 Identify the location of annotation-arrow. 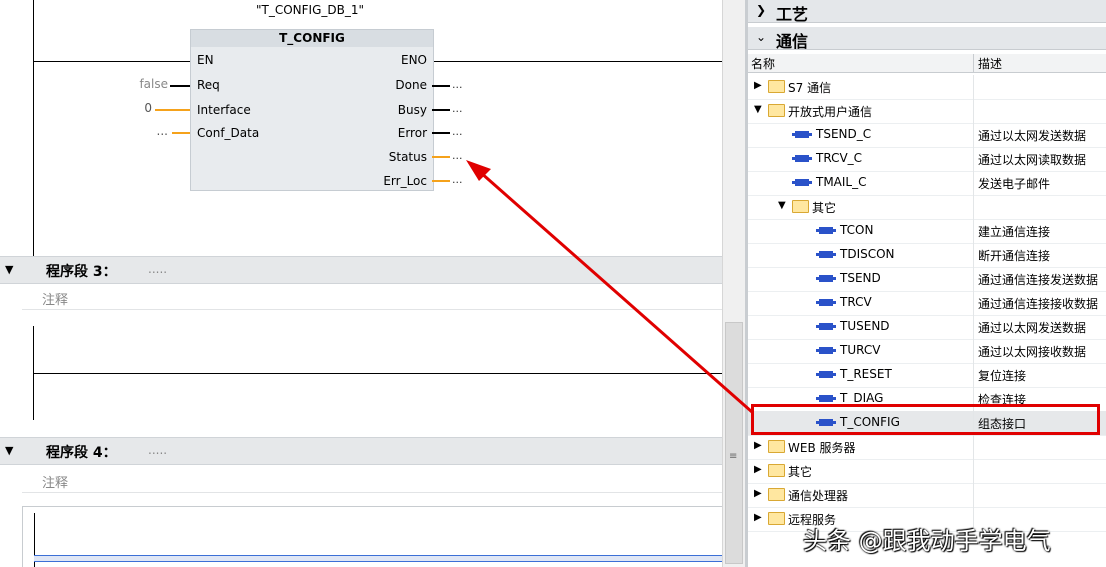
(609, 287).